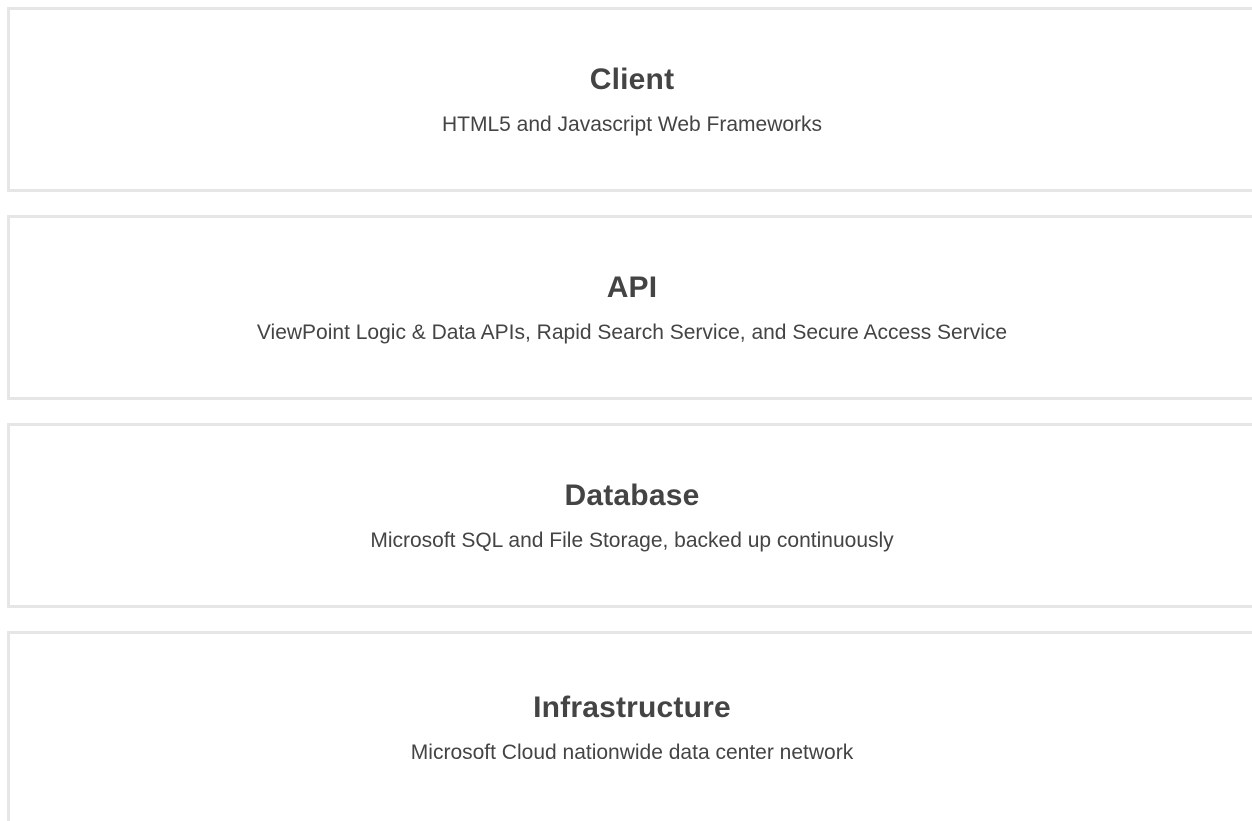 The height and width of the screenshot is (821, 1252). Describe the element at coordinates (632, 707) in the screenshot. I see `layer-title: Infrastructure` at that location.